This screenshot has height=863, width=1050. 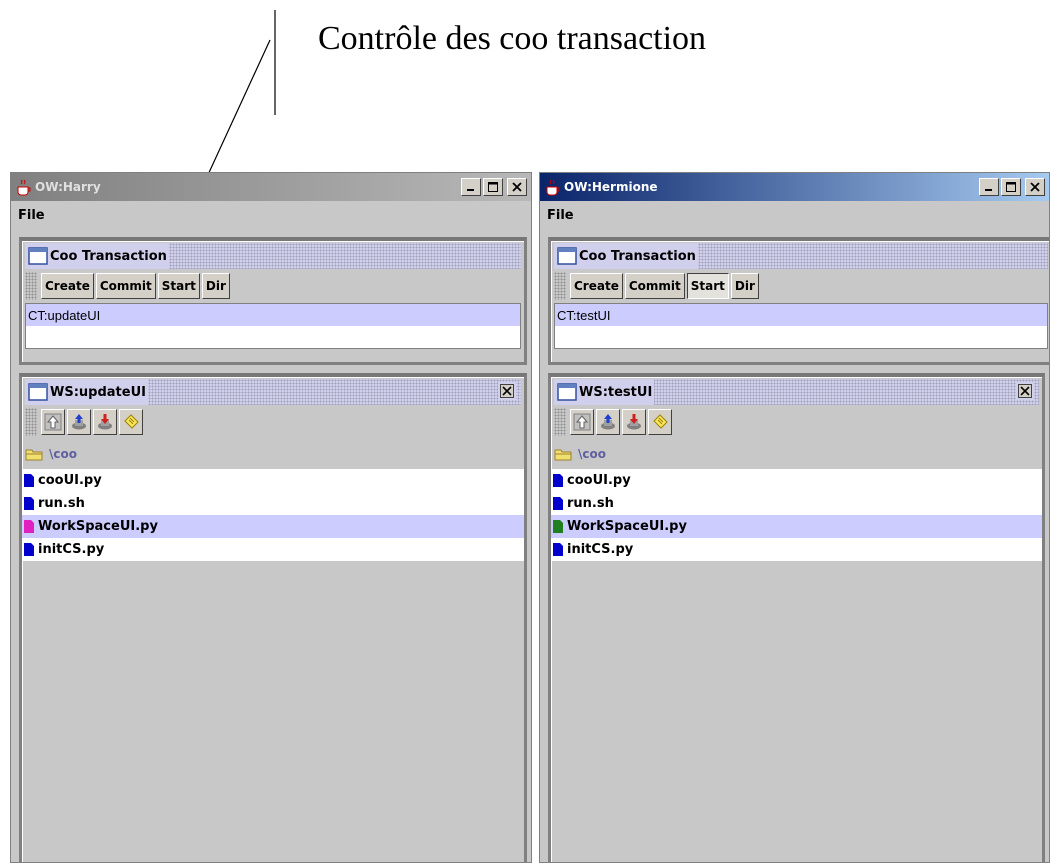 What do you see at coordinates (616, 392) in the screenshot?
I see `frame-title: WS:testUI` at bounding box center [616, 392].